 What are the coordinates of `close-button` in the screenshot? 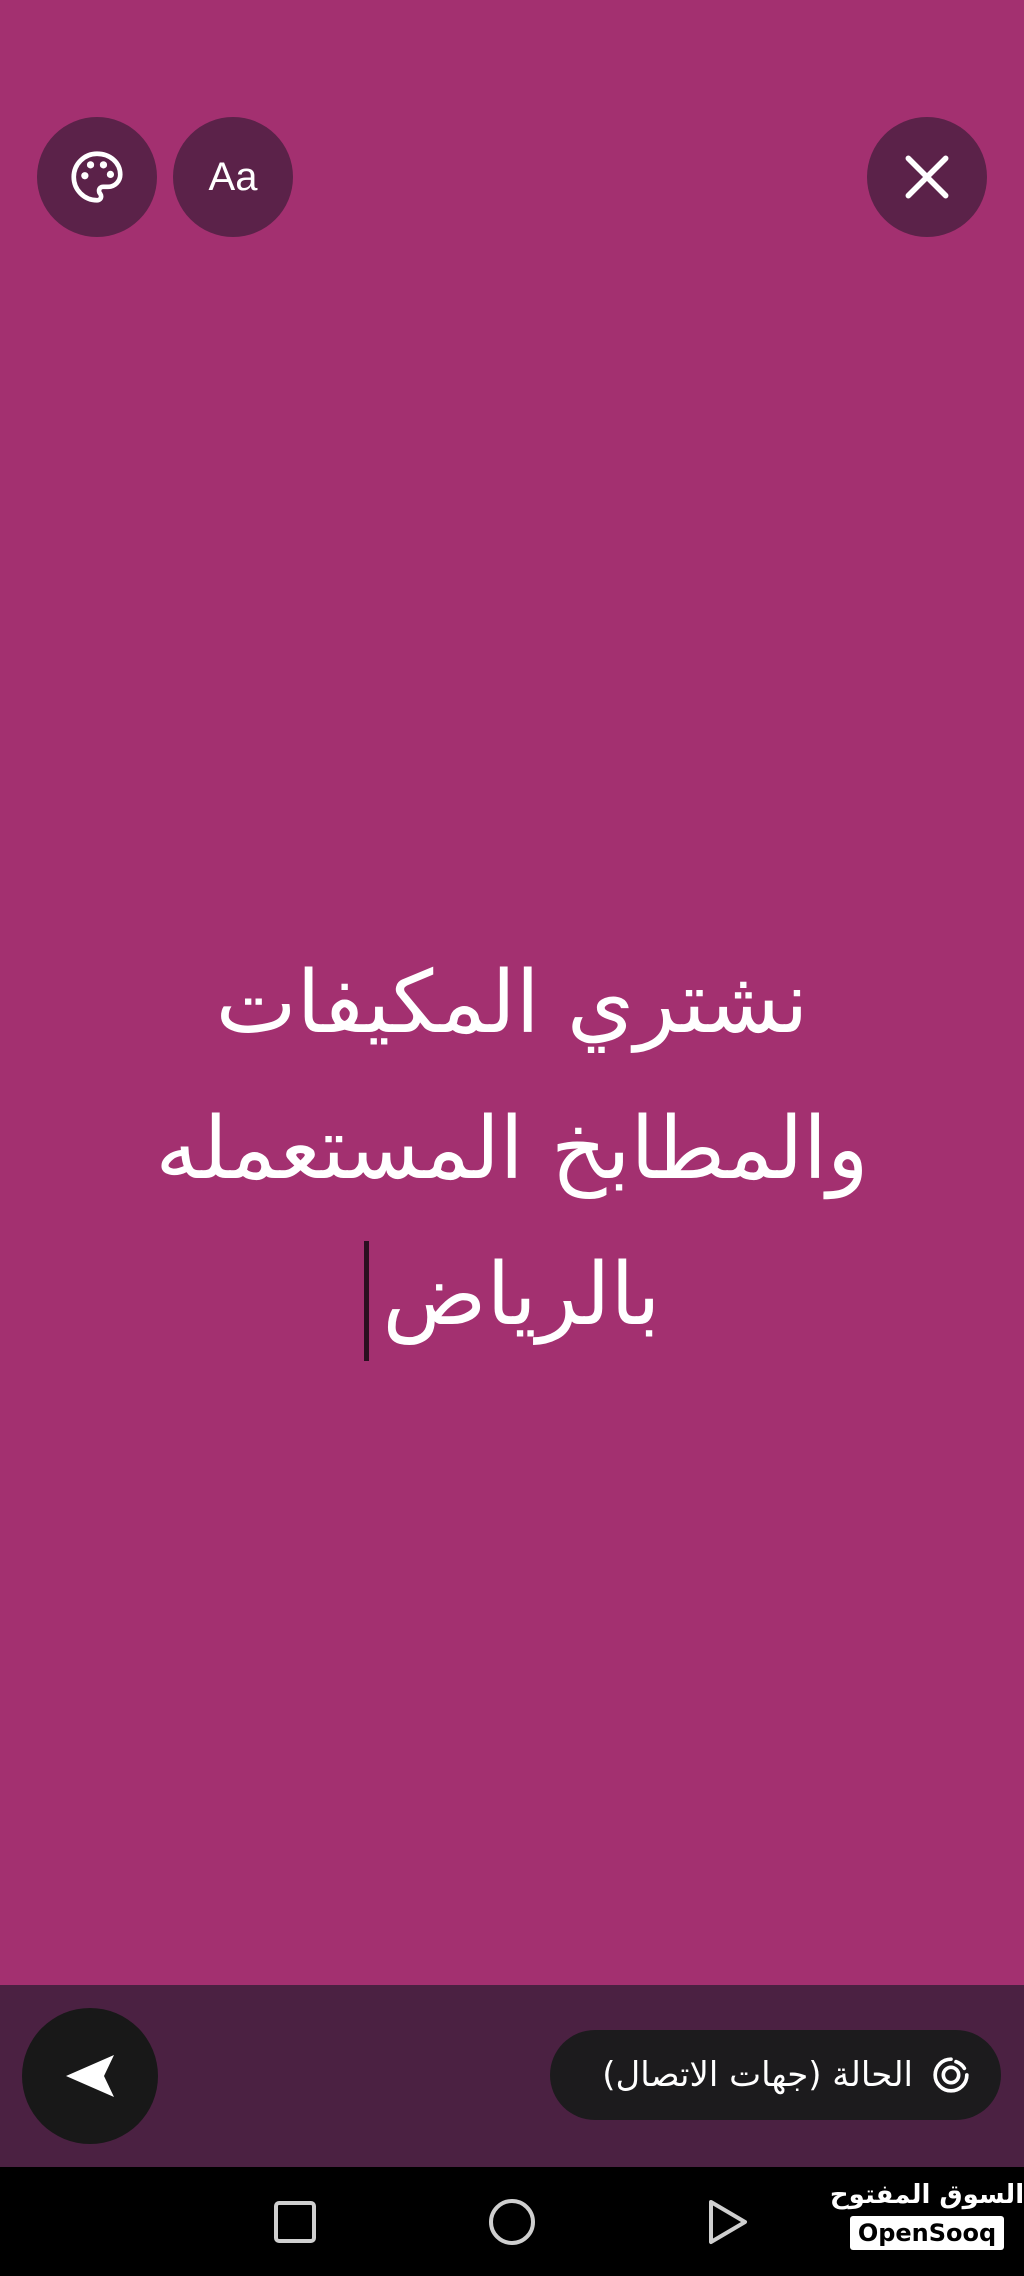 It's located at (927, 177).